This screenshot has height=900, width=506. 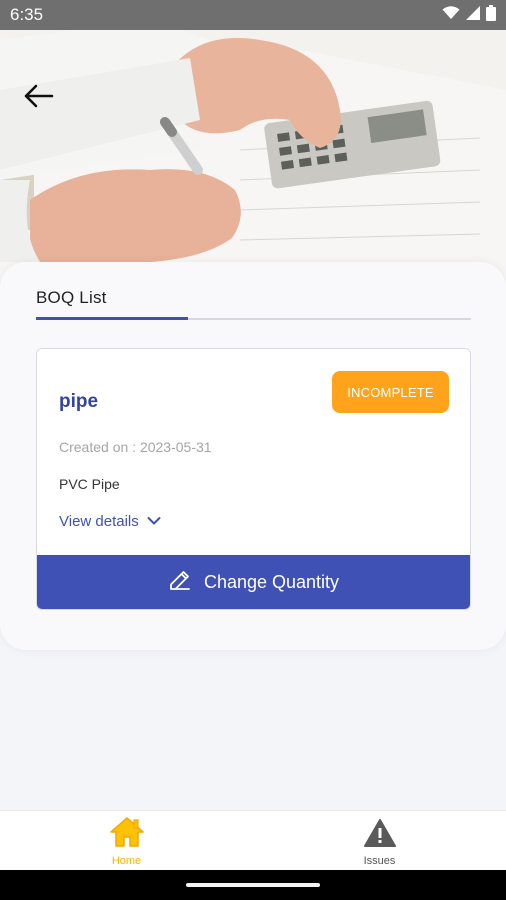 I want to click on status-badge: INCOMPLETE, so click(x=390, y=392).